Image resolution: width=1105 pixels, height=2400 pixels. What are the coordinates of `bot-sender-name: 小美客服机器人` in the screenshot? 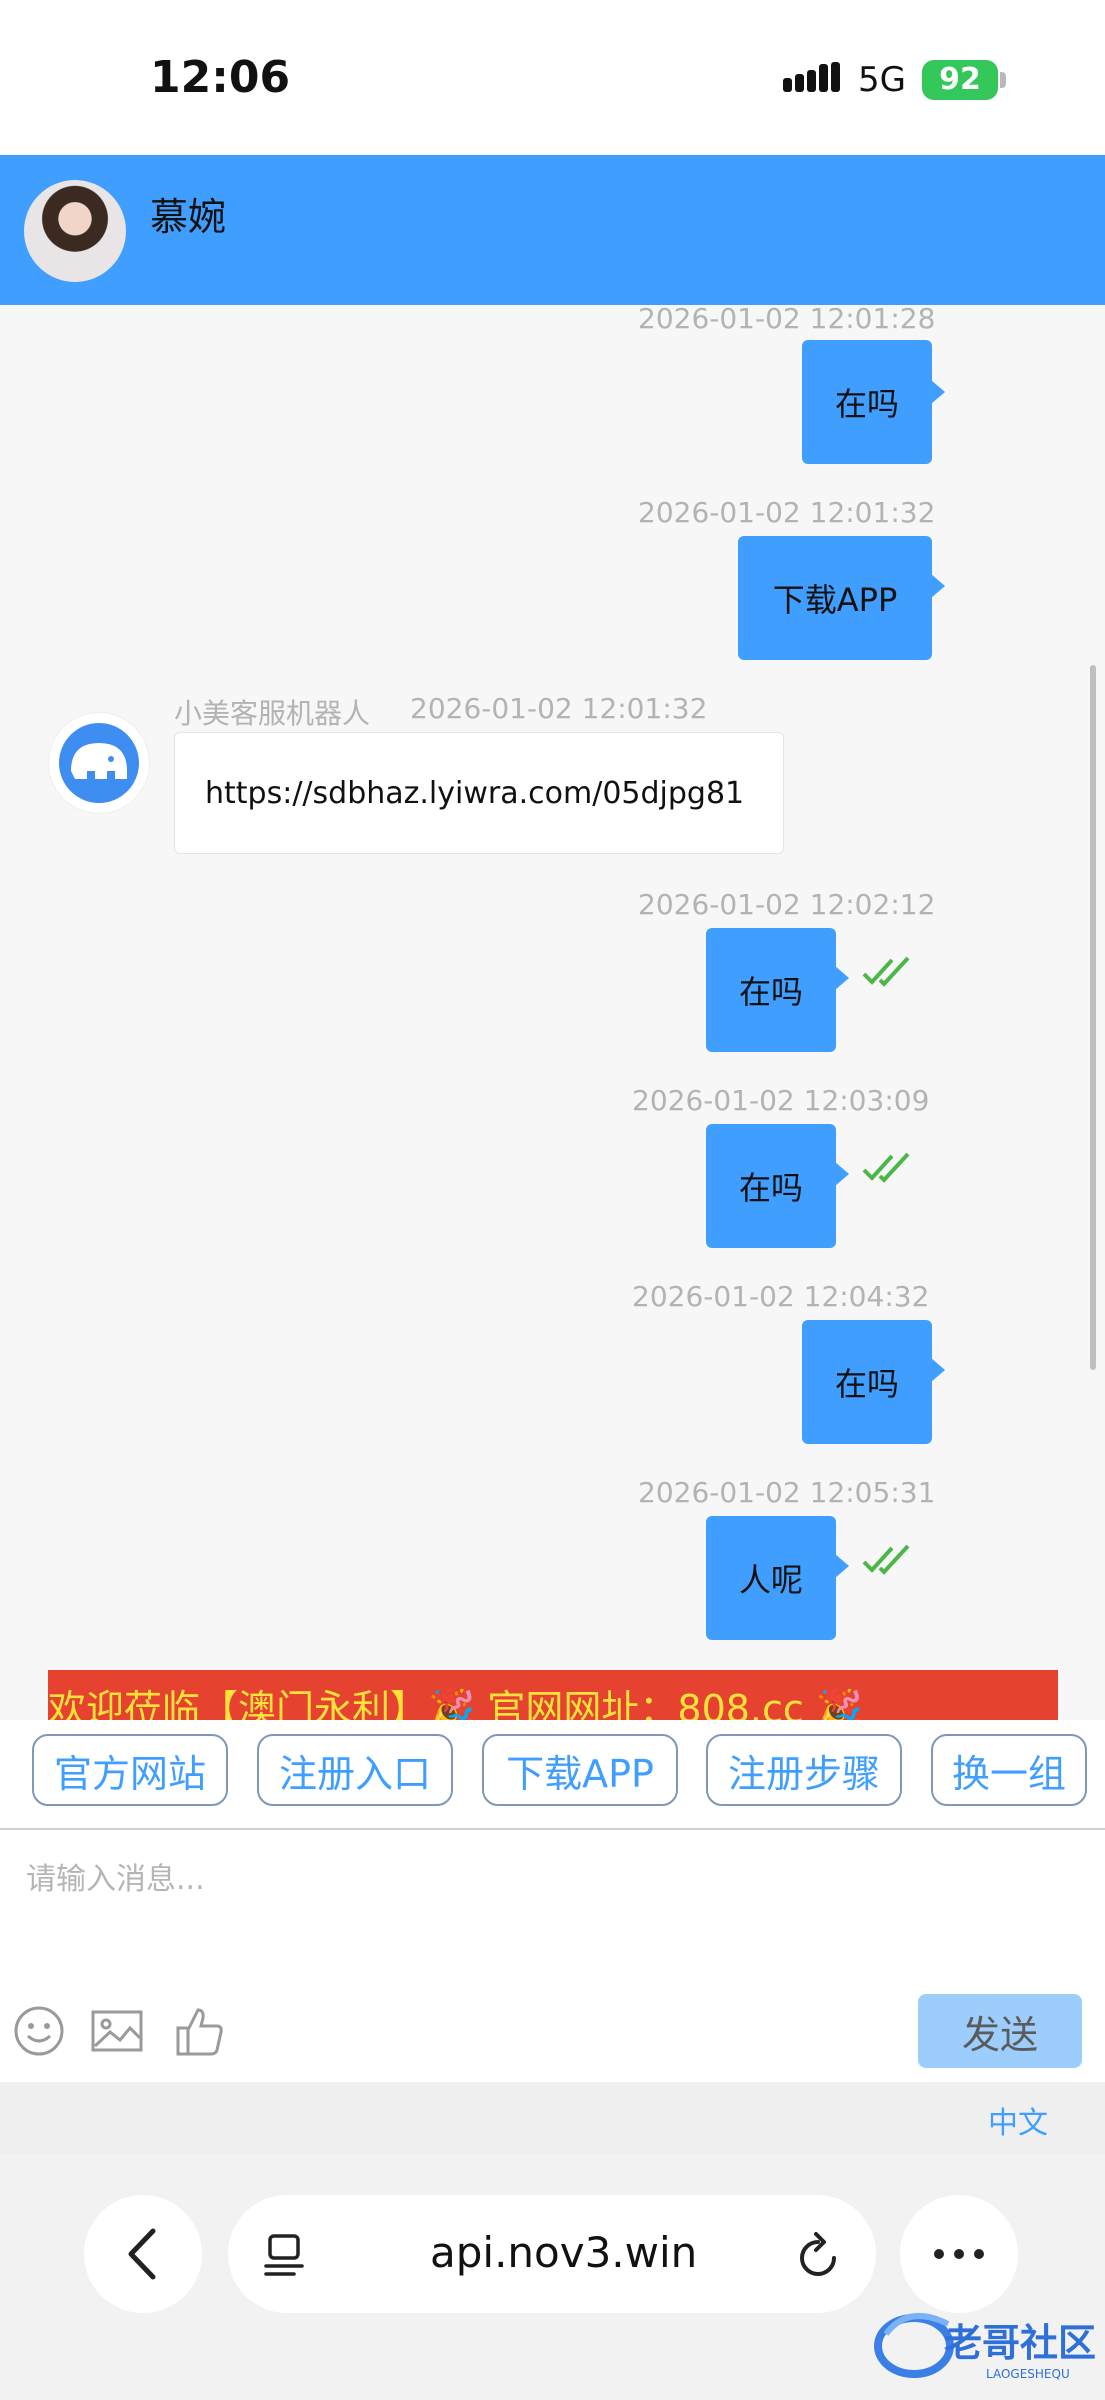 It's located at (272, 713).